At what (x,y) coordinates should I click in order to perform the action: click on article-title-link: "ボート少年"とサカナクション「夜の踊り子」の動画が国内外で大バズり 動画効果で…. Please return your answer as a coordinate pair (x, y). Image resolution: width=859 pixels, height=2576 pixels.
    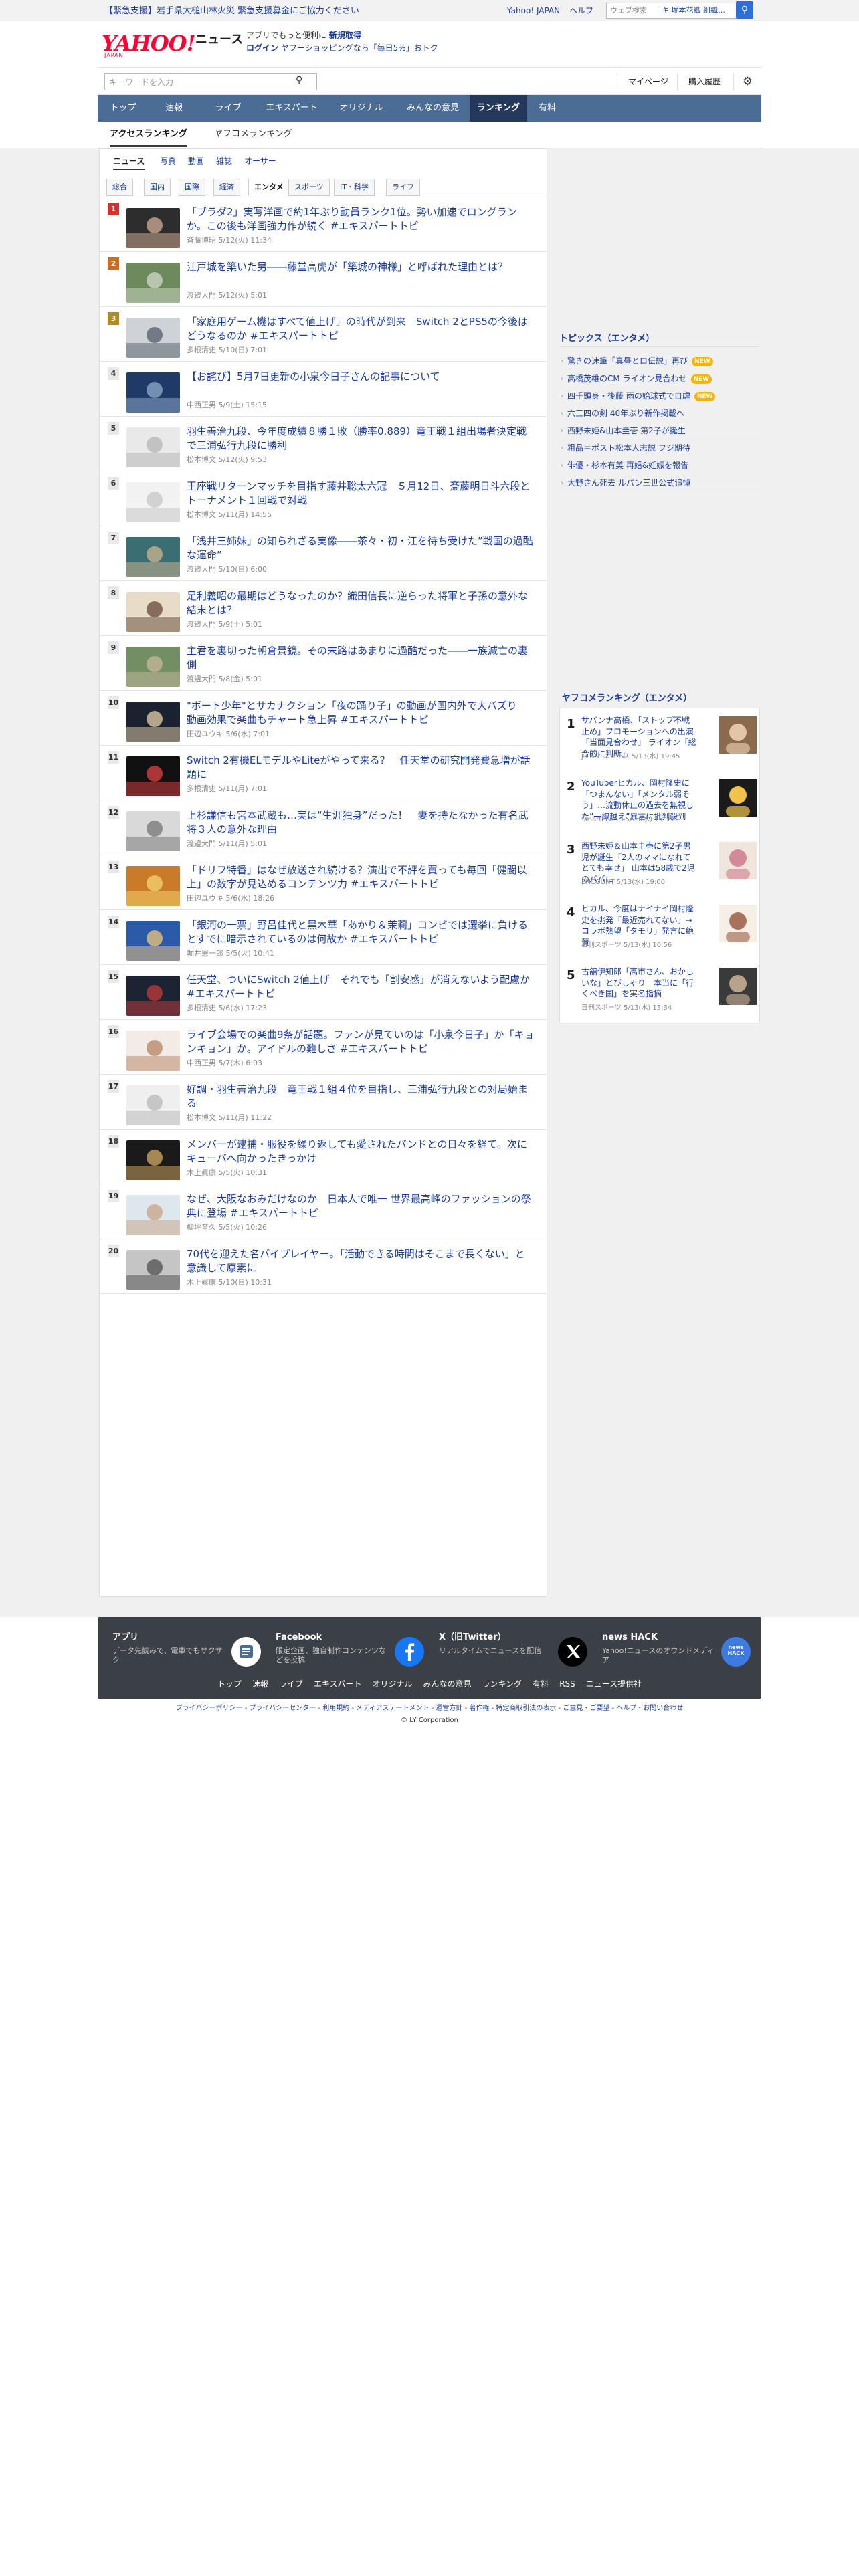
    Looking at the image, I should click on (361, 713).